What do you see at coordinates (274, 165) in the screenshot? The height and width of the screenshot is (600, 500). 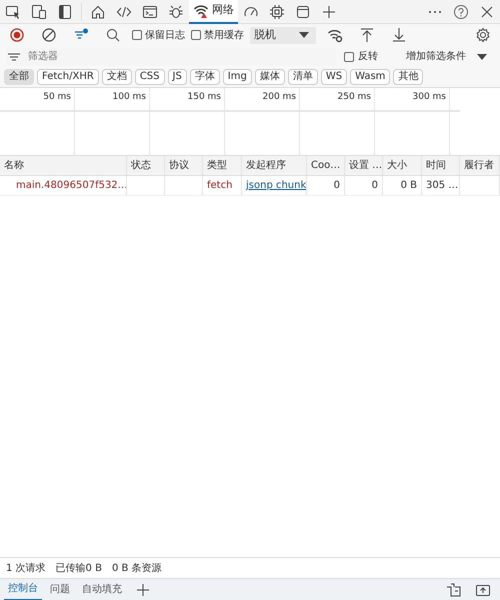 I see `column-header: 发起程序` at bounding box center [274, 165].